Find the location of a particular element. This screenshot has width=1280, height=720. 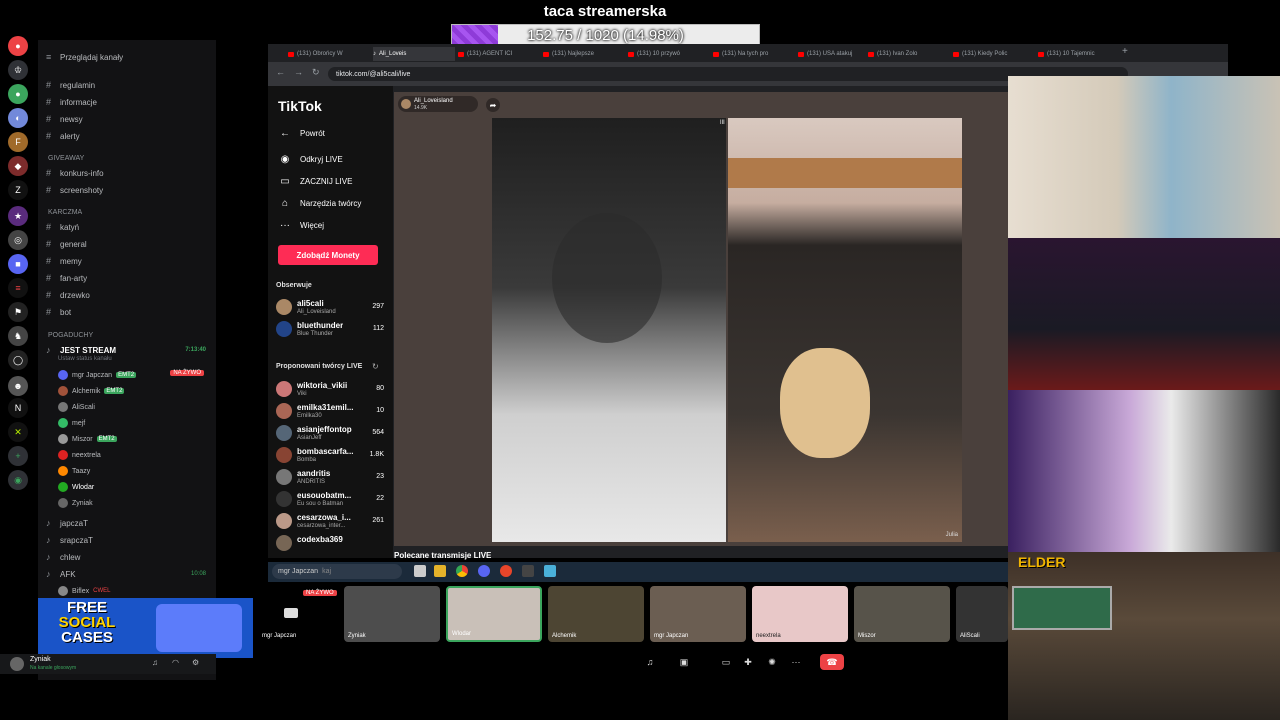

browser-tab: (131) AGENT ICI is located at coordinates (499, 54).